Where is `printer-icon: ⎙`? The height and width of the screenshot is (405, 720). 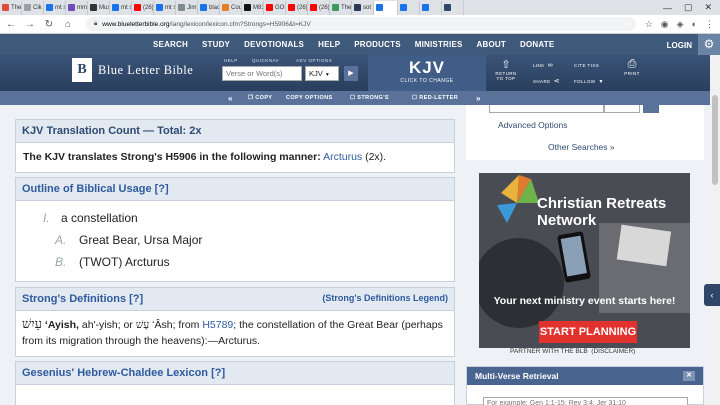 printer-icon: ⎙ is located at coordinates (632, 64).